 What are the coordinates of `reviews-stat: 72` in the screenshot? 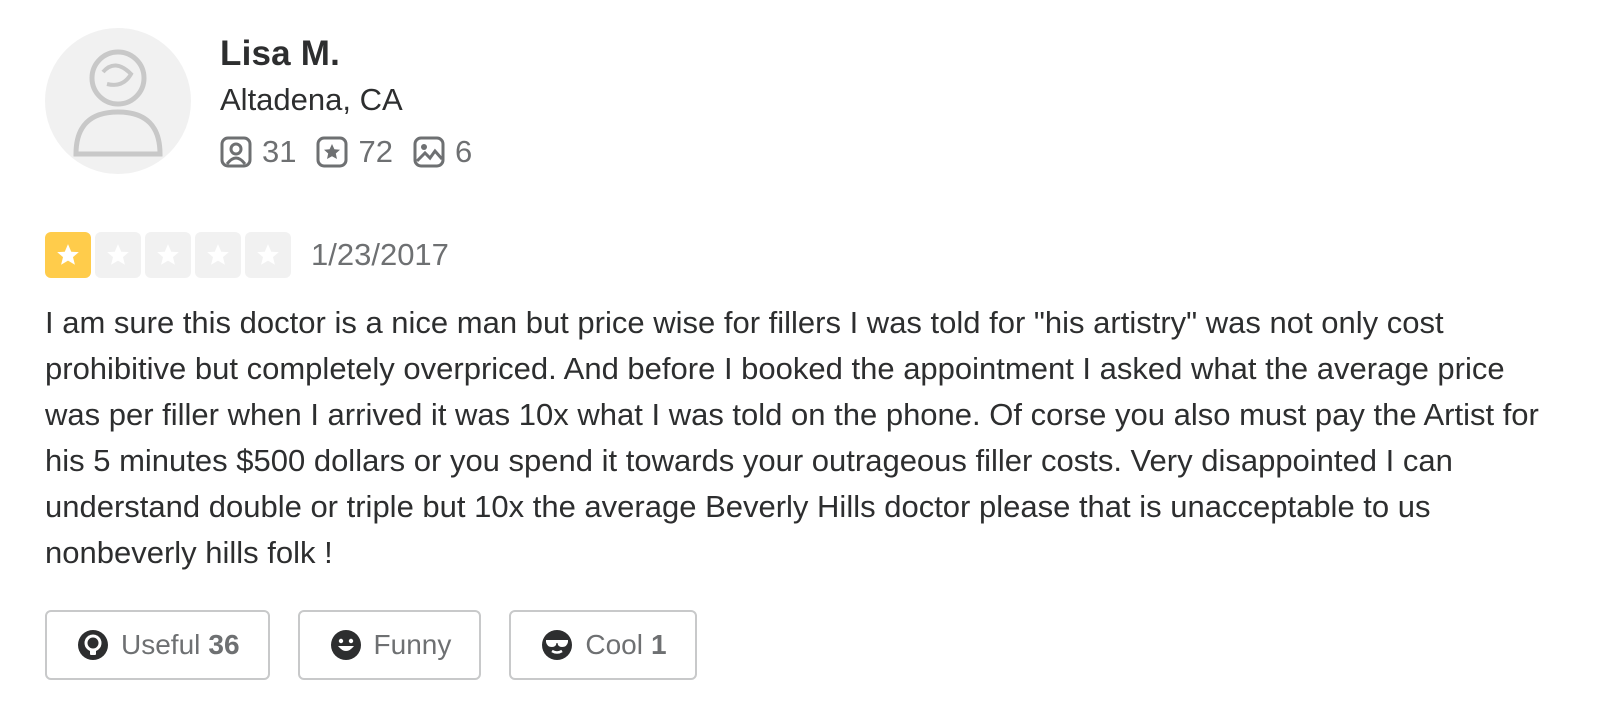 It's located at (354, 152).